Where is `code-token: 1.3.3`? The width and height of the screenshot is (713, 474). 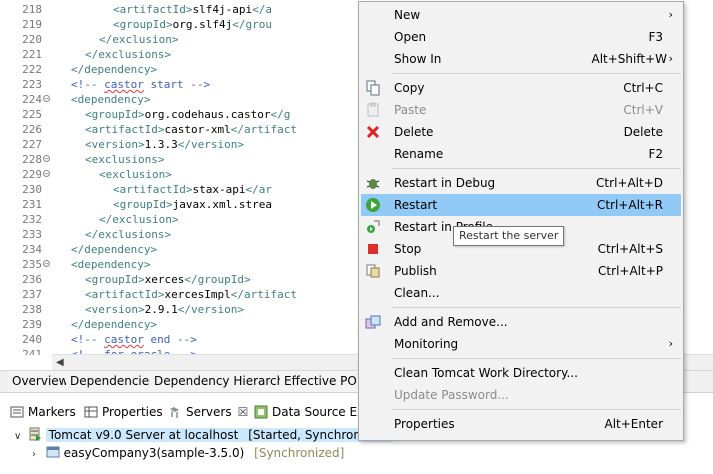
code-token: 1.3.3 is located at coordinates (161, 144).